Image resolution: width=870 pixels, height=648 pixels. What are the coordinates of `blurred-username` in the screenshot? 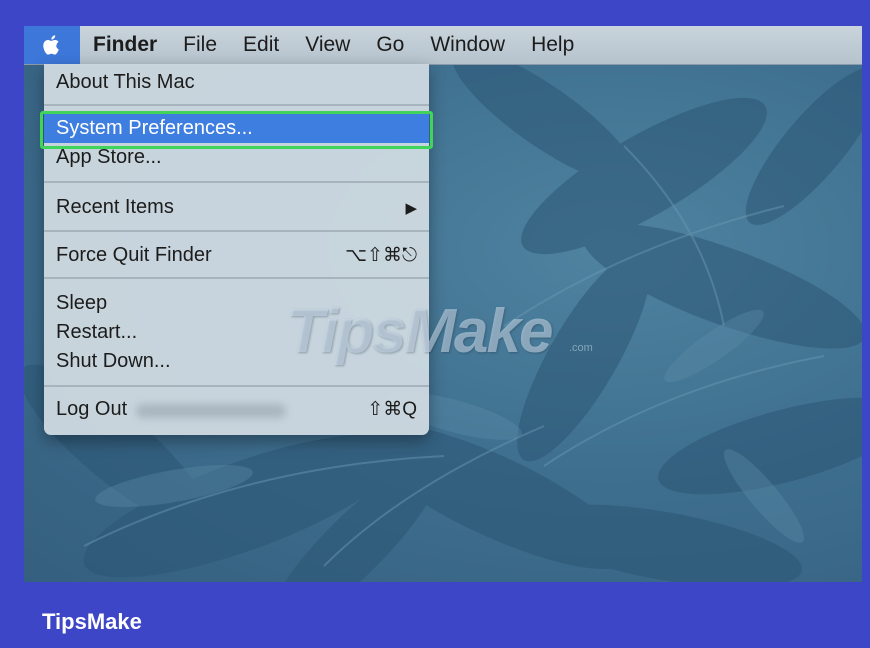 It's located at (211, 411).